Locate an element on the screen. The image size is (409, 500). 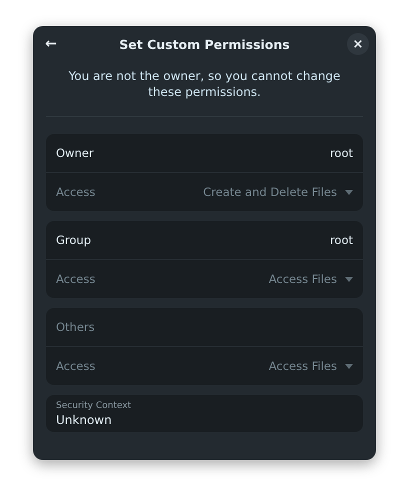
section-label: Group is located at coordinates (74, 240).